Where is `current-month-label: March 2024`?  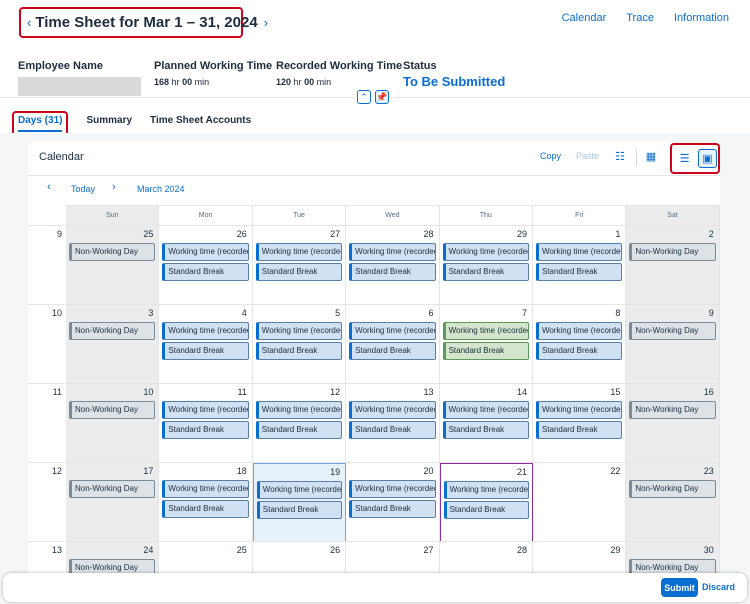
current-month-label: March 2024 is located at coordinates (161, 189).